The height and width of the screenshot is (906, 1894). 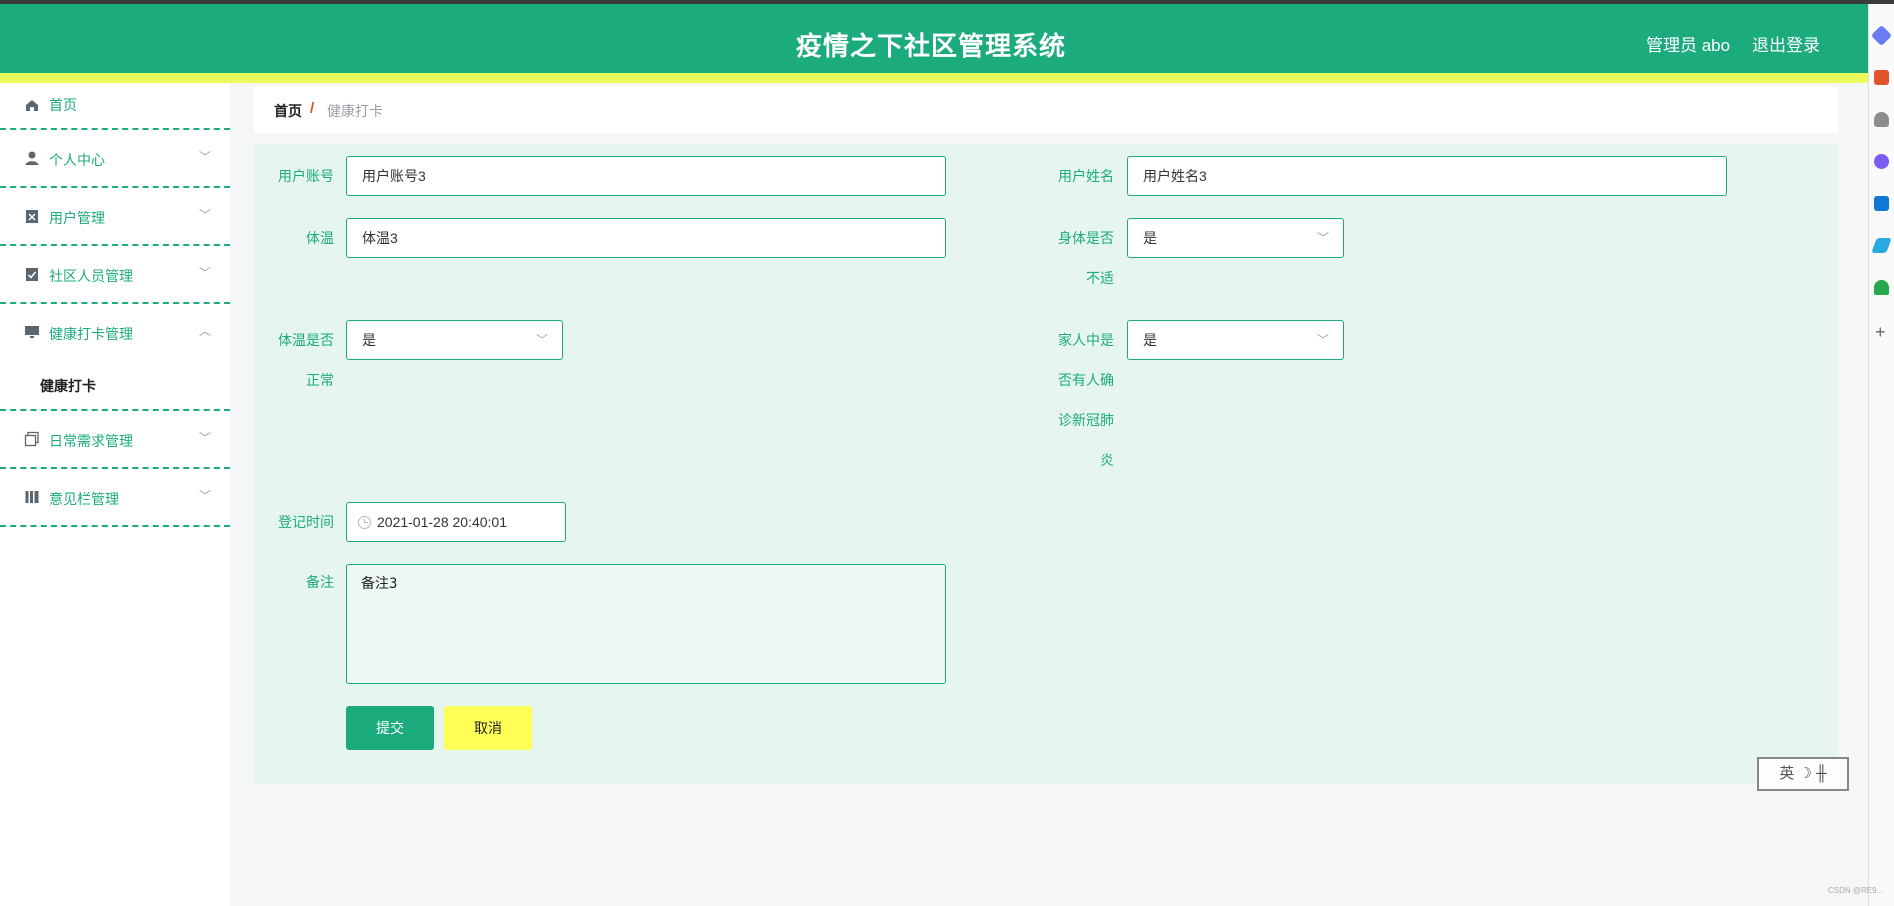 What do you see at coordinates (355, 111) in the screenshot?
I see `breadcrumb-current: 健康打卡` at bounding box center [355, 111].